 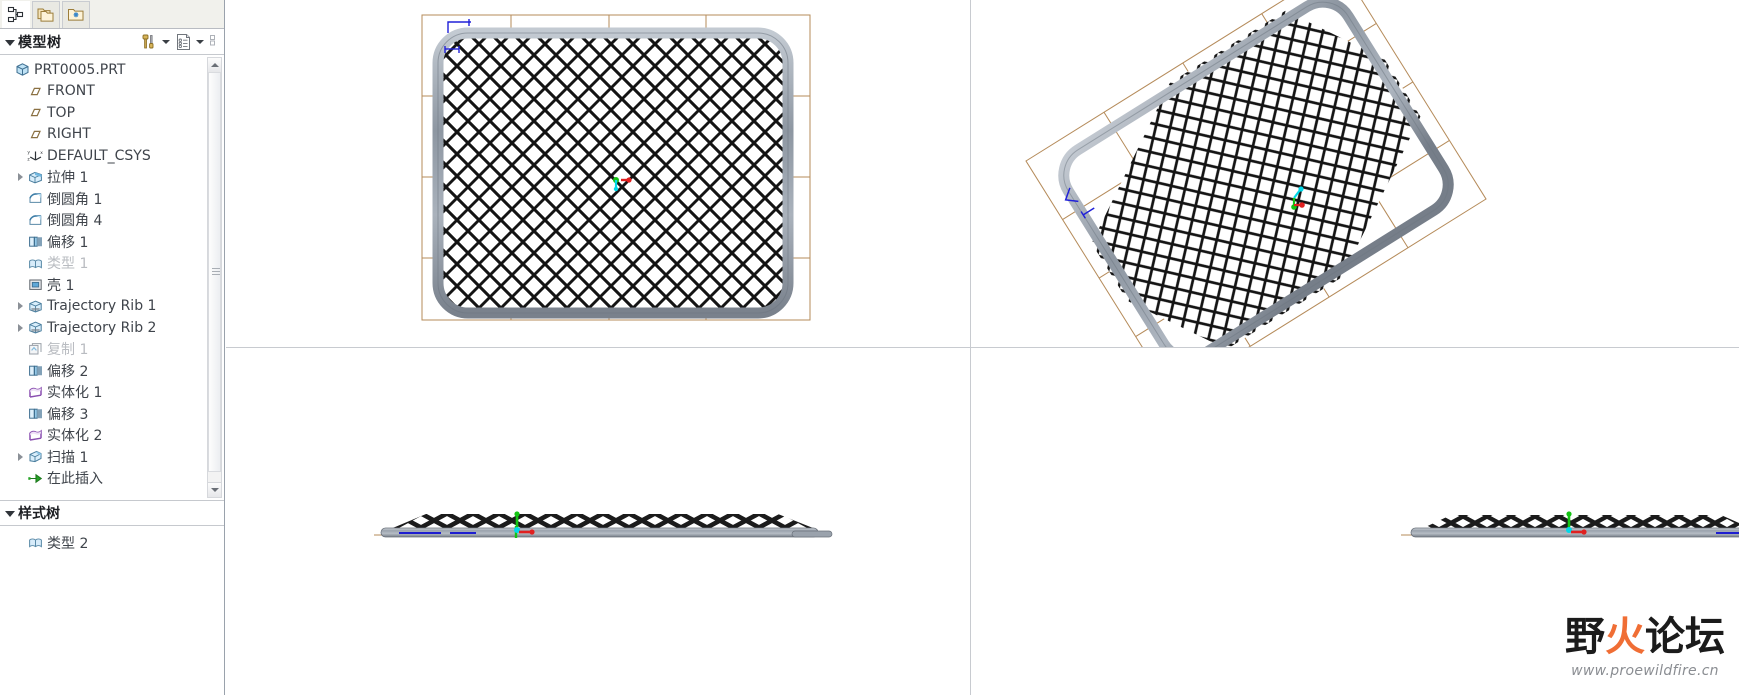 I want to click on tree-item: RIGHT, so click(x=102, y=135).